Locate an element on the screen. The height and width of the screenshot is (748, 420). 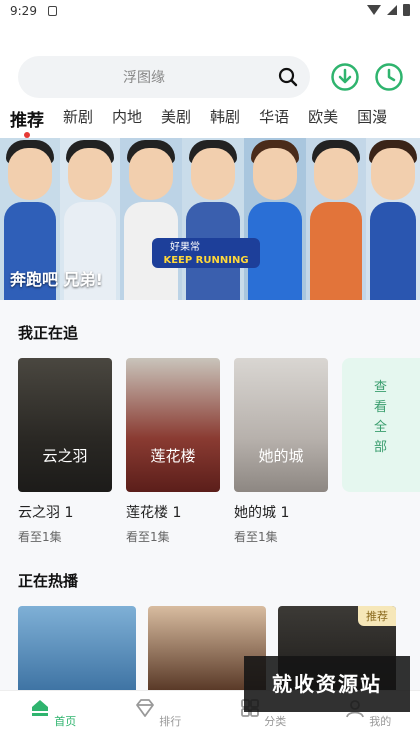
view-all-label: 查看全部 is located at coordinates (381, 417).